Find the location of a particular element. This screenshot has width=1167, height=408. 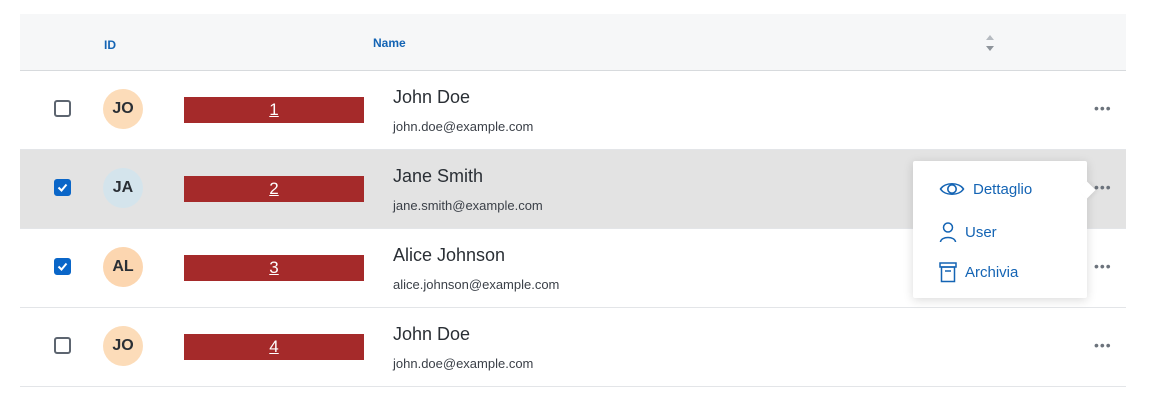

user-name: Alice Johnson is located at coordinates (449, 255).